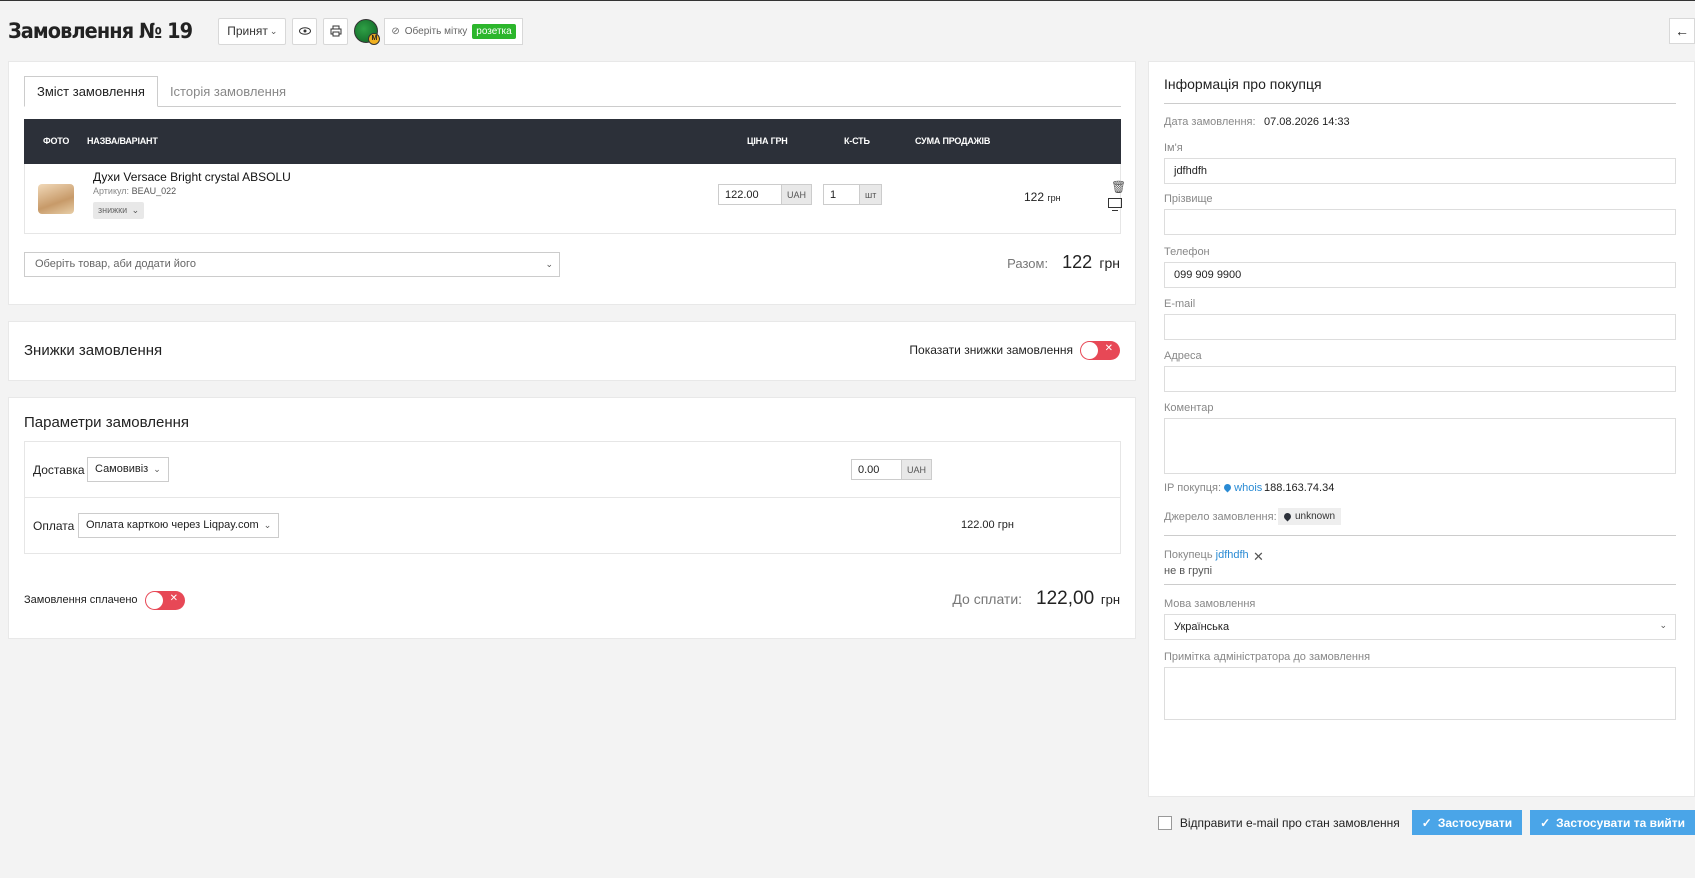 The height and width of the screenshot is (878, 1695). I want to click on comment-label: Коментар, so click(1189, 408).